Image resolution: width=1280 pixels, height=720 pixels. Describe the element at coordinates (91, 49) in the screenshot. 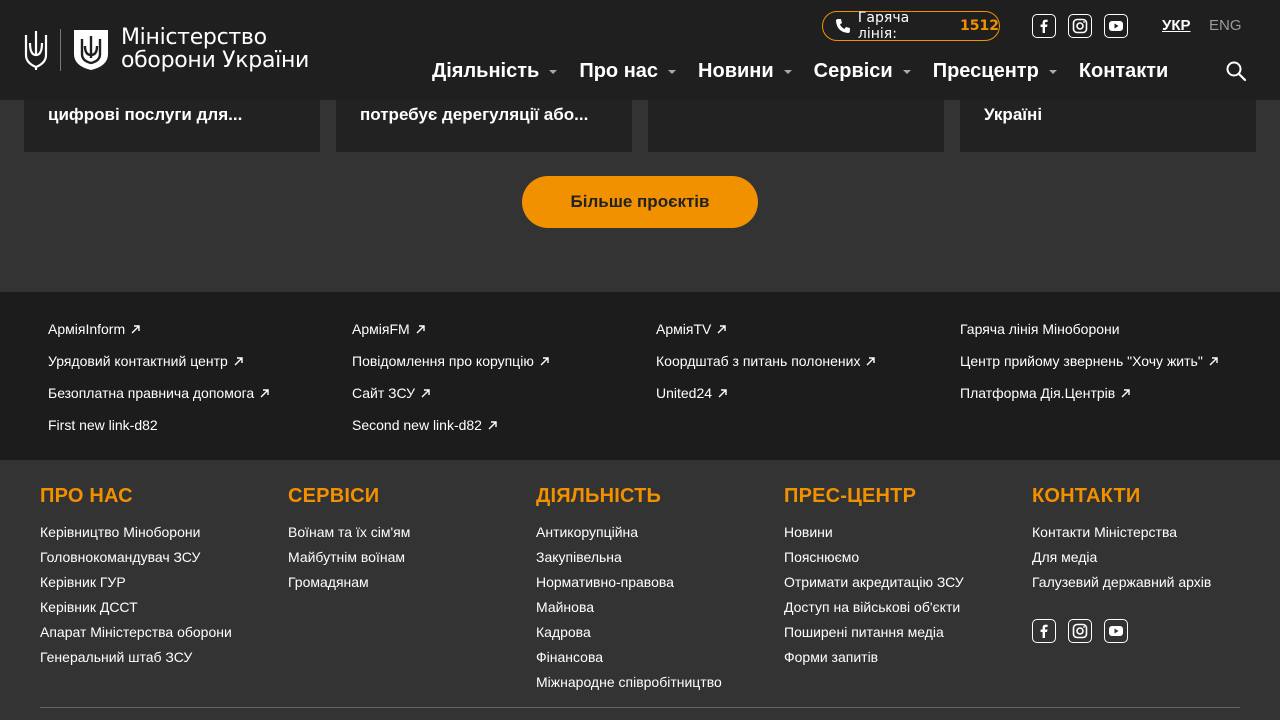

I see `ministry-logo-icon` at that location.